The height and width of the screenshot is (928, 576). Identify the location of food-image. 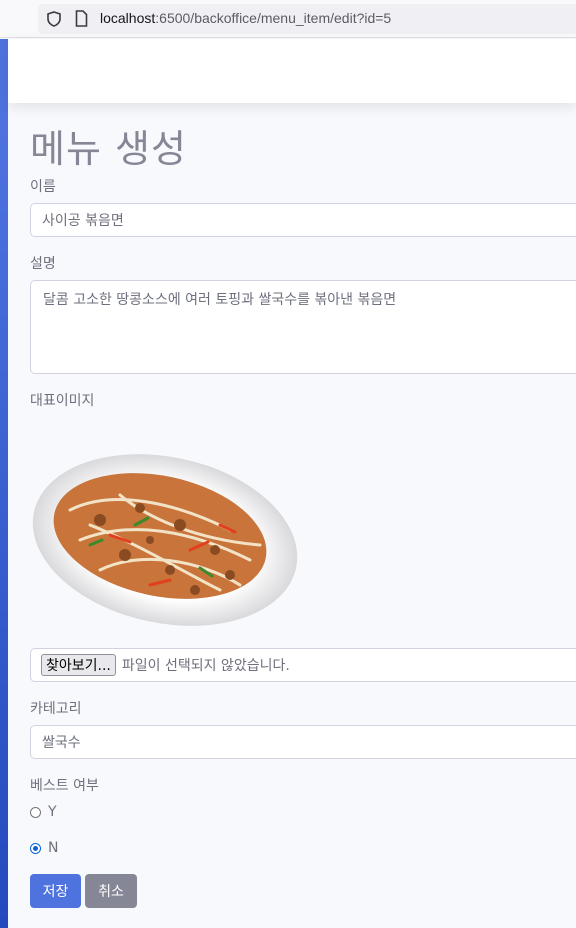
(165, 540).